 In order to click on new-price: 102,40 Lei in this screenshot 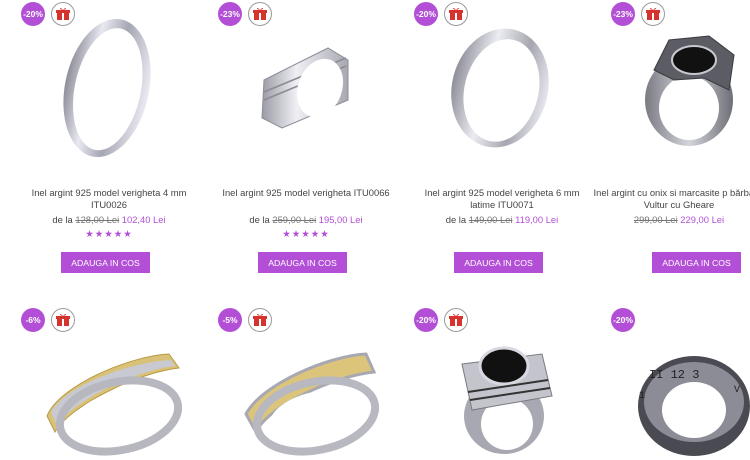, I will do `click(143, 219)`.